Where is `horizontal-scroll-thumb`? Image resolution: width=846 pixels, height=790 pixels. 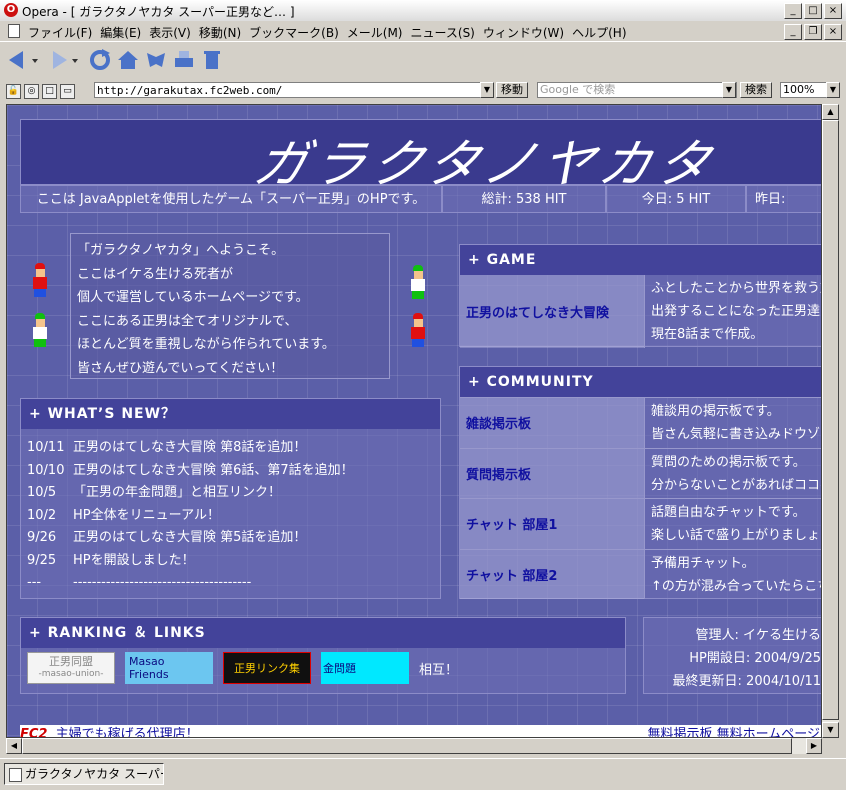
horizontal-scroll-thumb is located at coordinates (407, 746).